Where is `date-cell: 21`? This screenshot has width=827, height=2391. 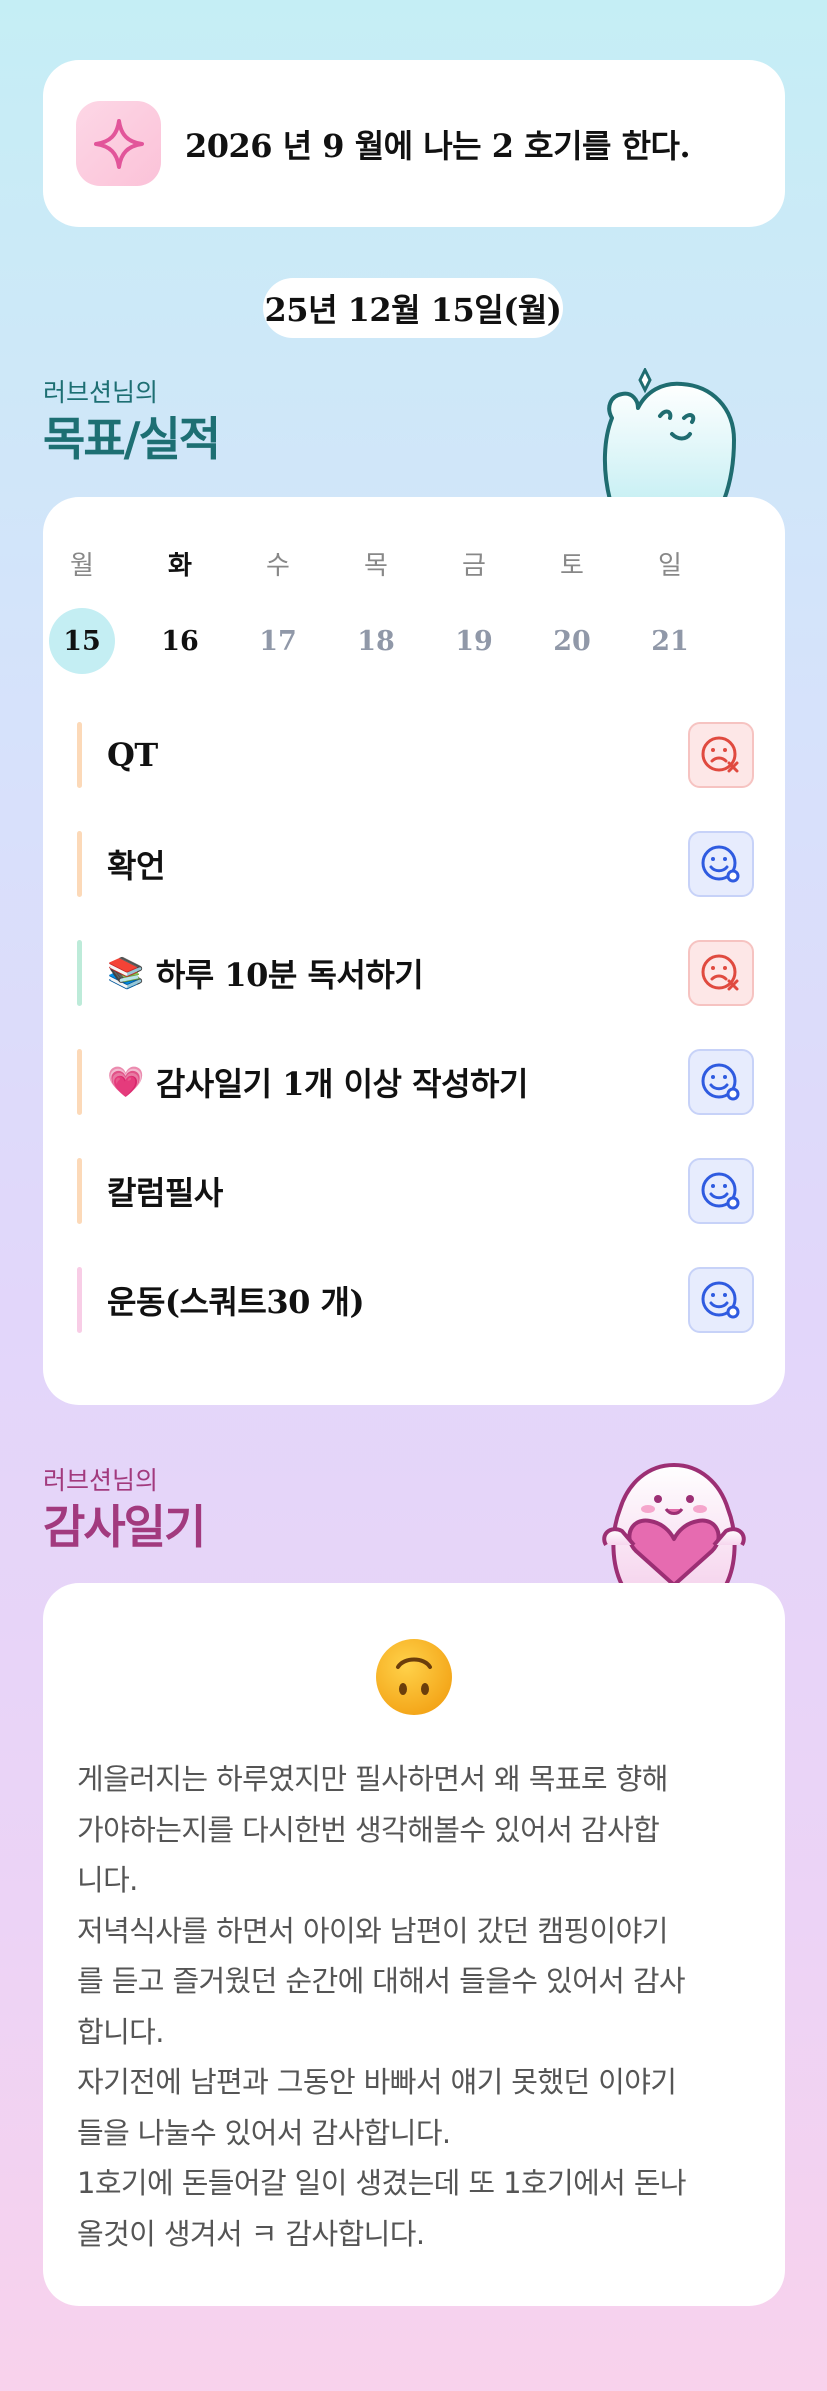 date-cell: 21 is located at coordinates (670, 641).